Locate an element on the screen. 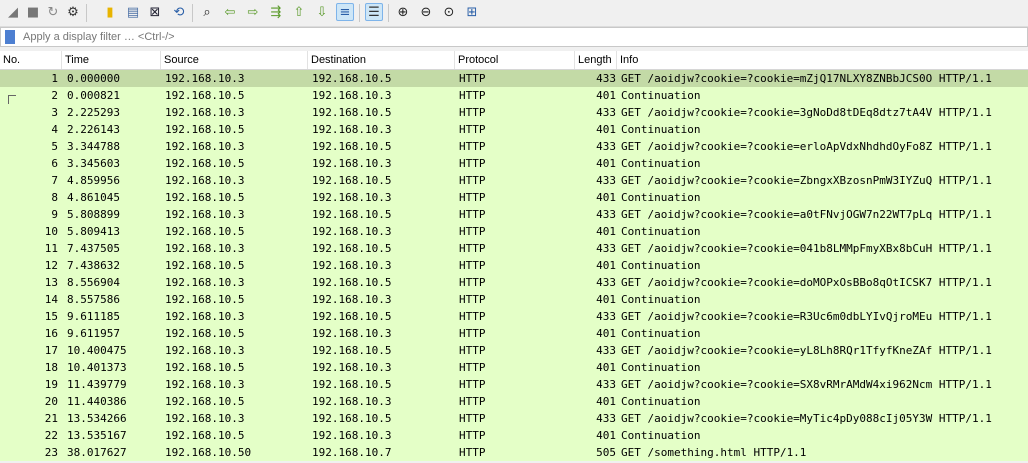 The width and height of the screenshot is (1028, 463). packet-number: 7 is located at coordinates (54, 180).